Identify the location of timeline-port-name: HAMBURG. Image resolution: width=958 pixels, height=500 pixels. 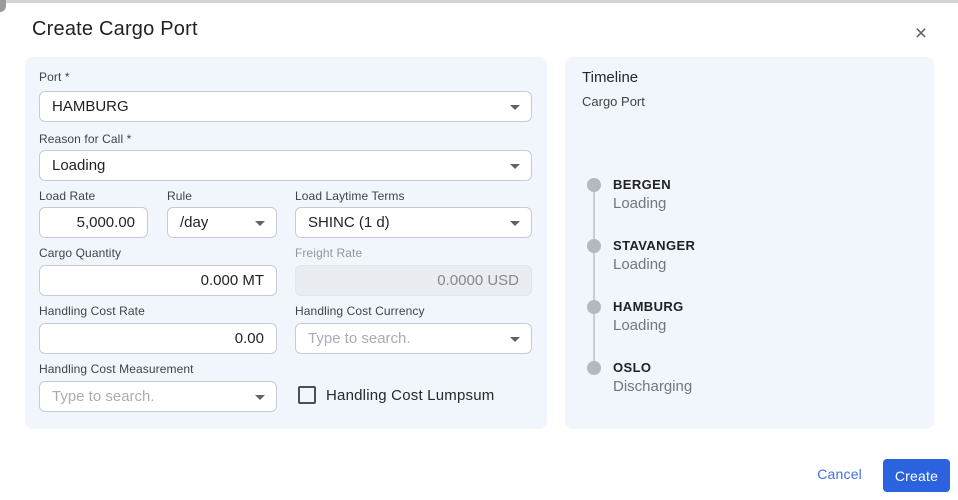
(648, 306).